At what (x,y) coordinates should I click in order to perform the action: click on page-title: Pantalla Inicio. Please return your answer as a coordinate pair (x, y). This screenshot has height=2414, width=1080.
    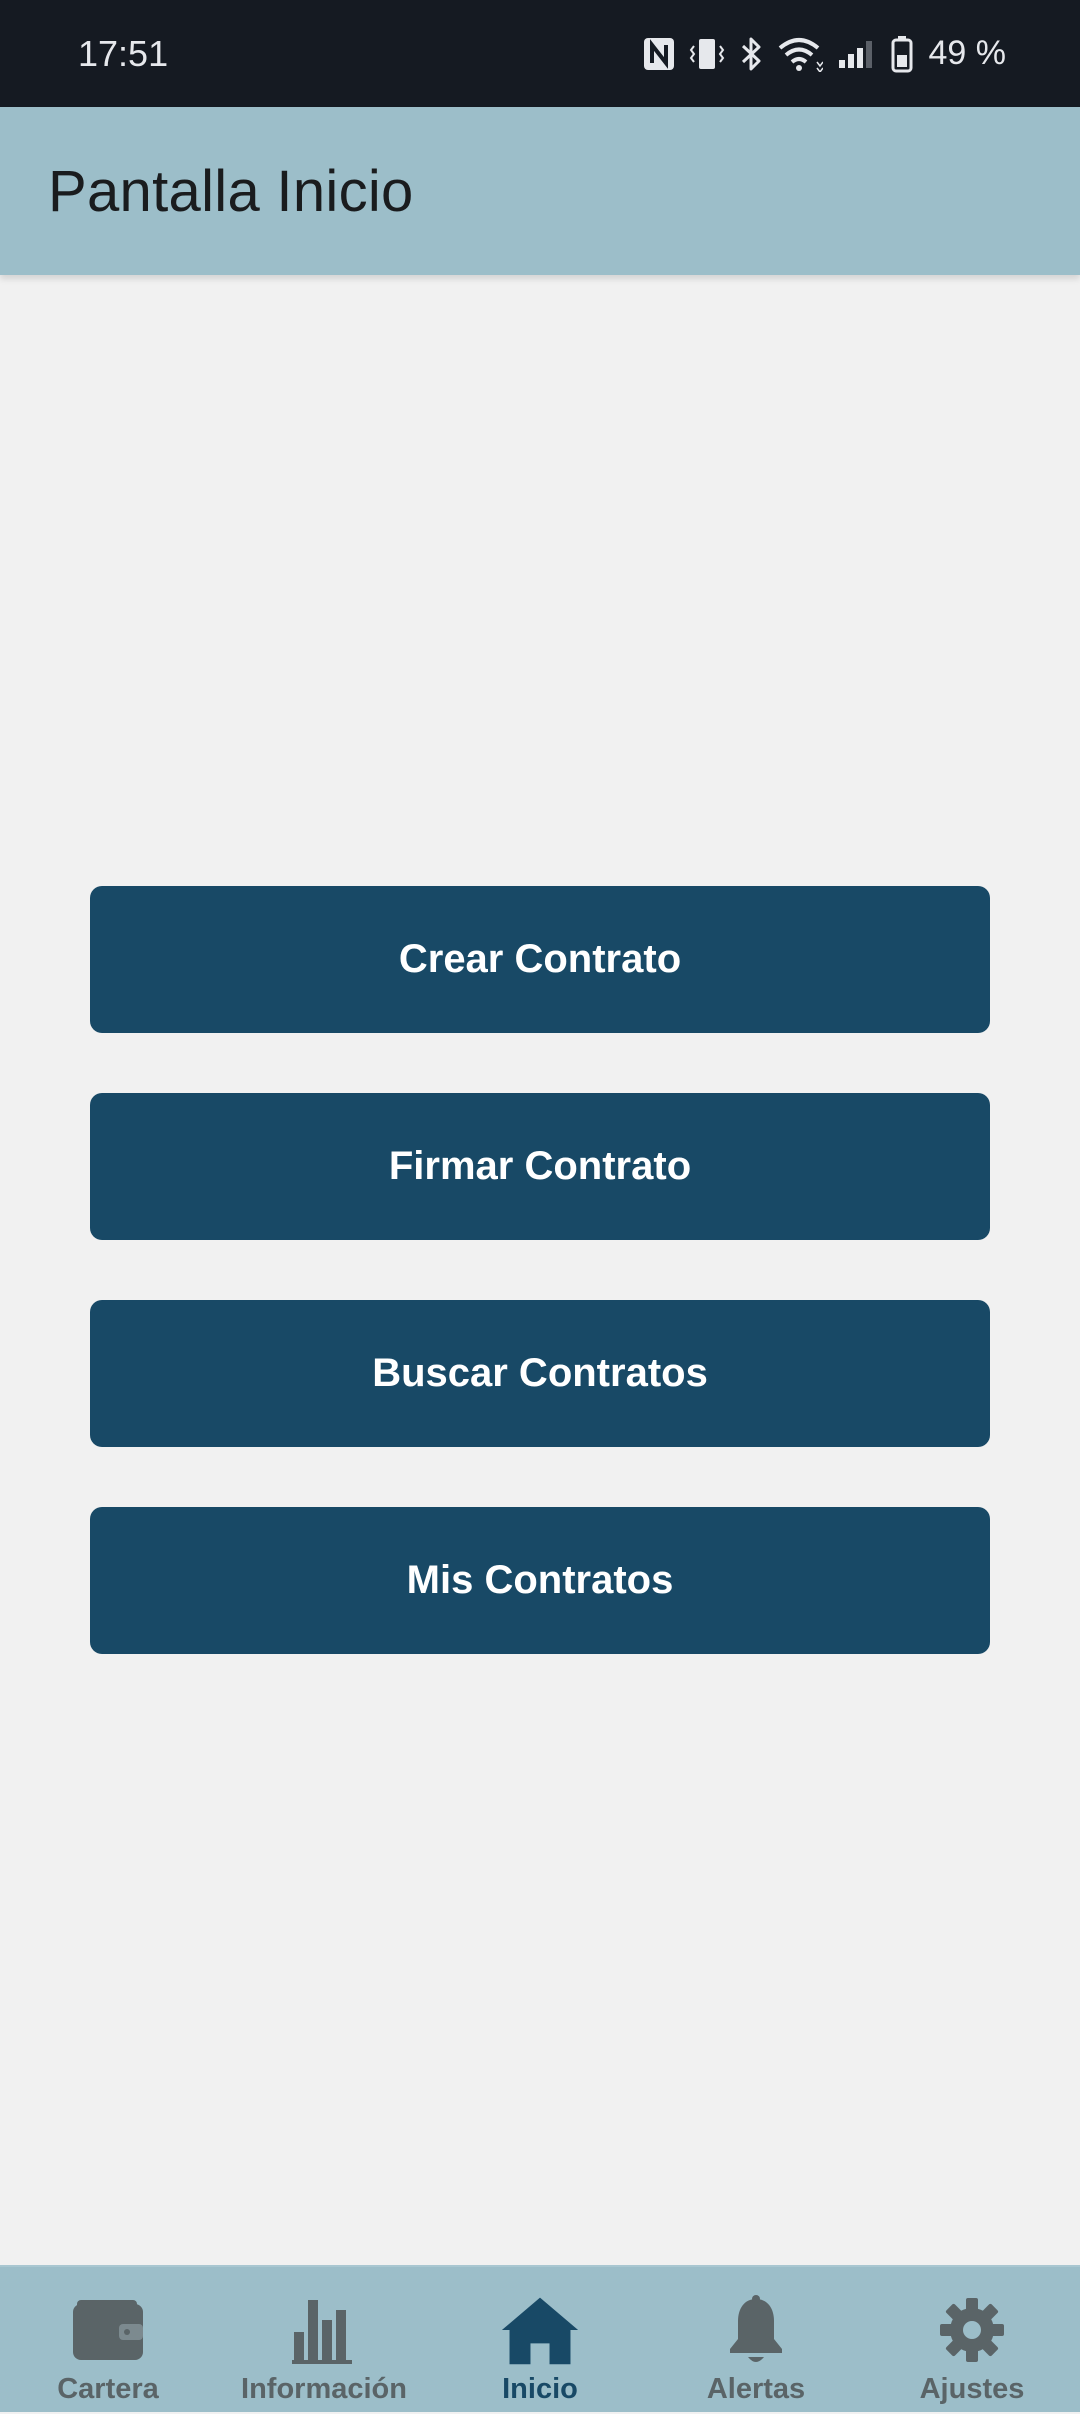
    Looking at the image, I should click on (231, 191).